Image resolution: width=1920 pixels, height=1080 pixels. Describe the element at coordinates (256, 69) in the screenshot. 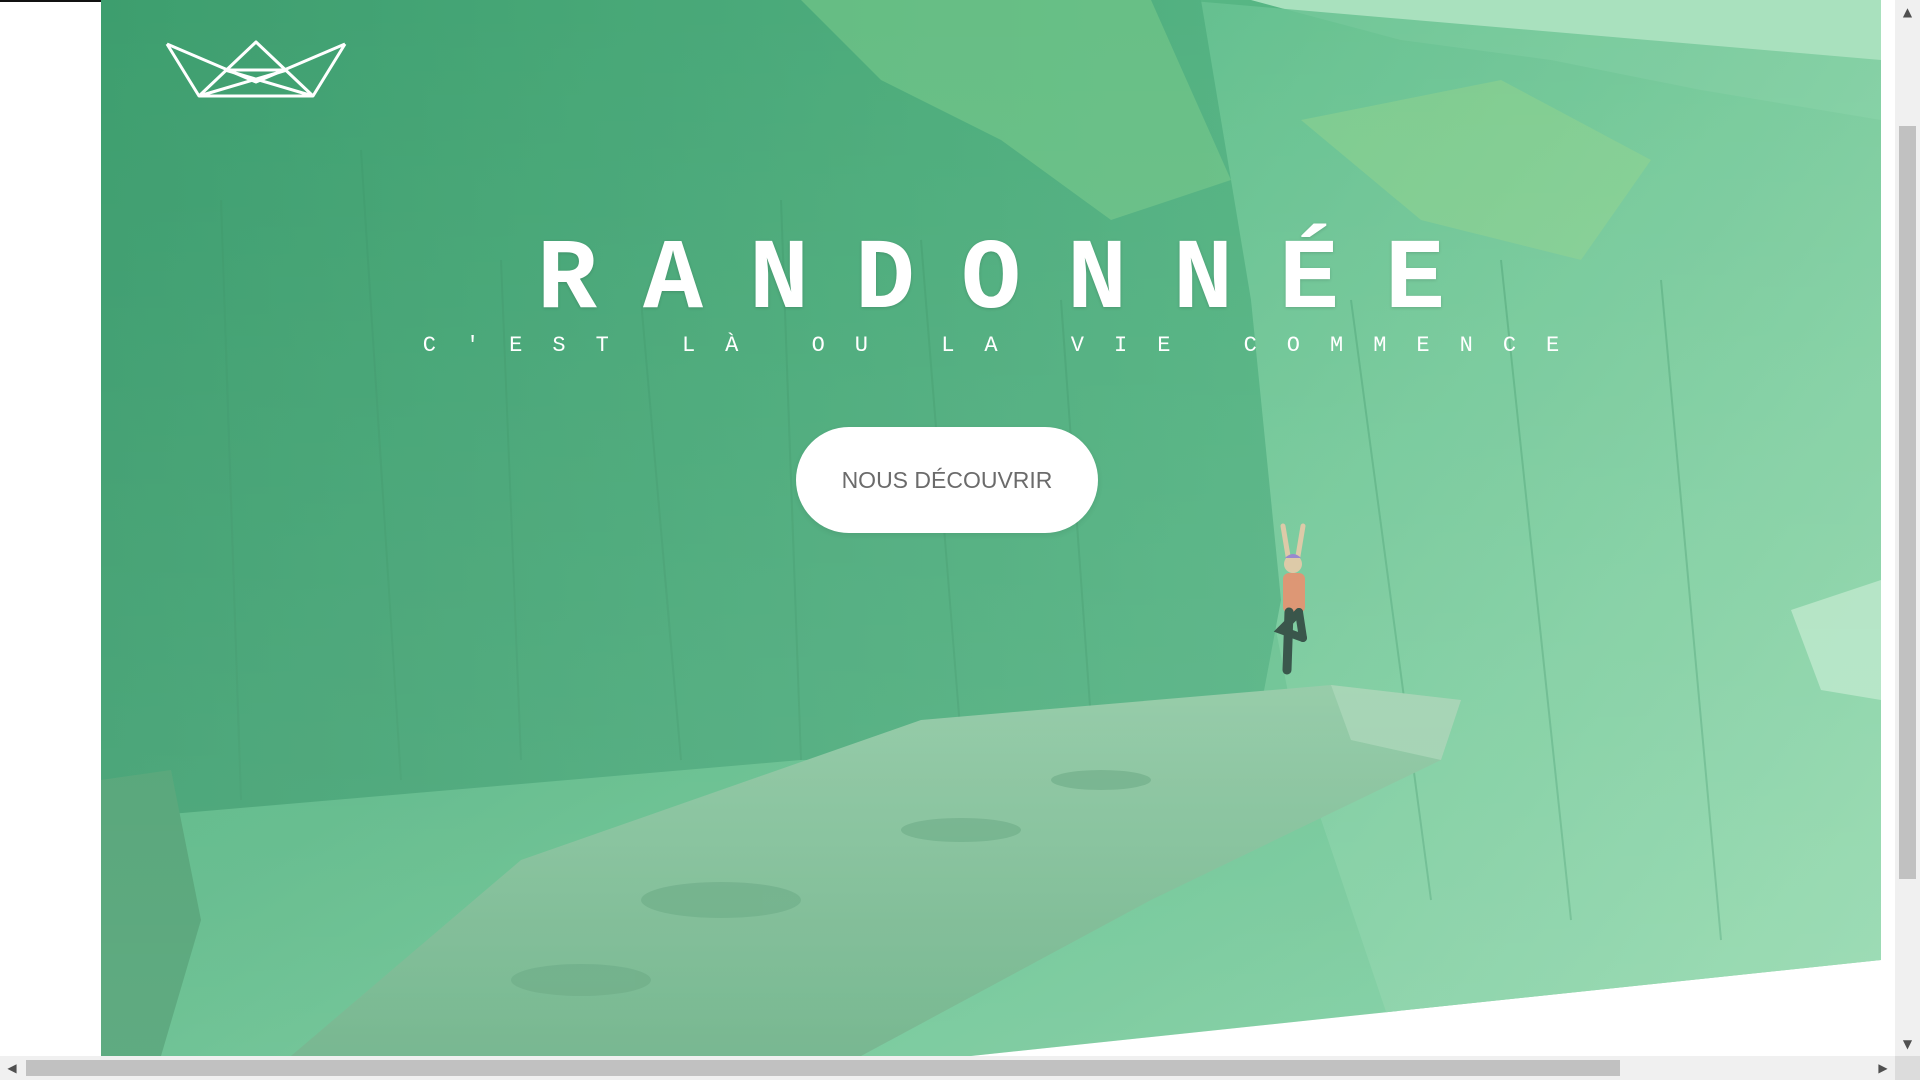

I see `crown-logo-icon` at that location.